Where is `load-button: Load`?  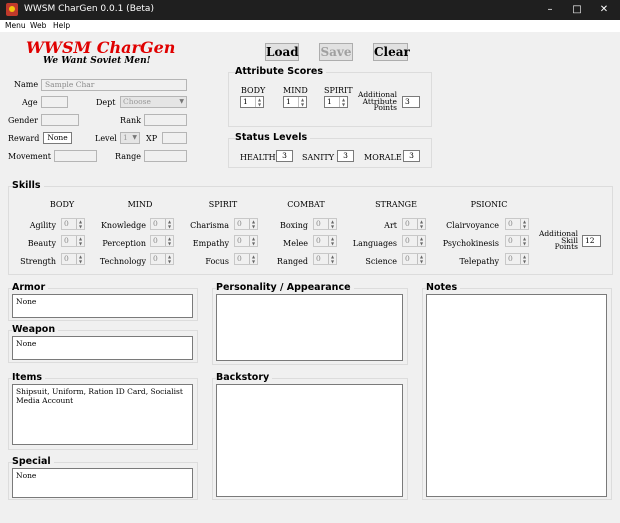 load-button: Load is located at coordinates (282, 52).